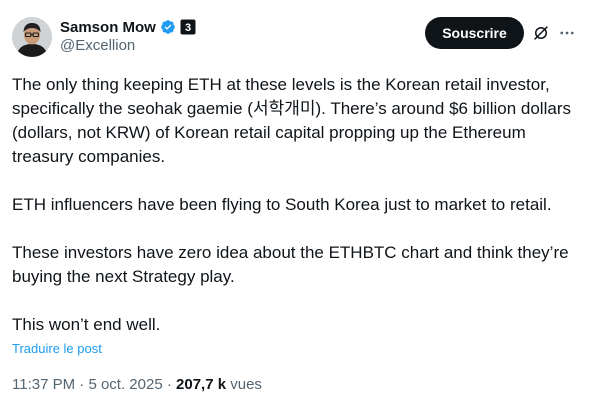 This screenshot has width=592, height=410. I want to click on translate-post-link: Traduire le post, so click(57, 348).